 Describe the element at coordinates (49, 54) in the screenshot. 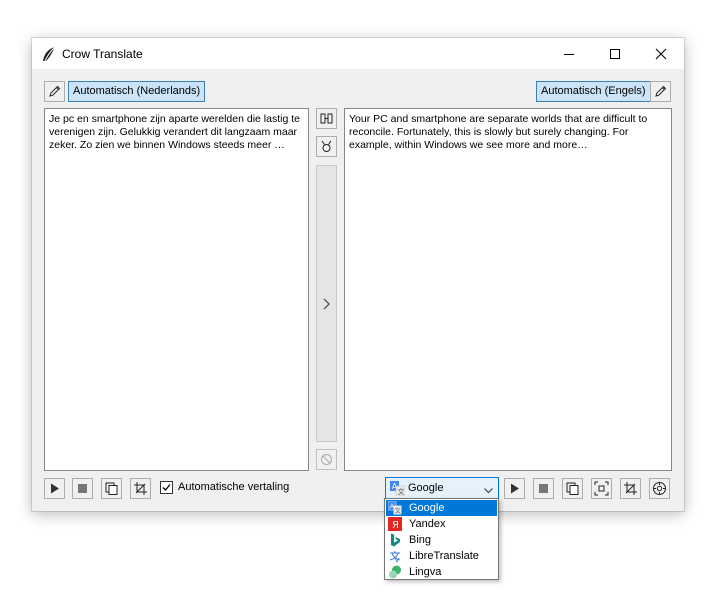

I see `crow-icon` at that location.